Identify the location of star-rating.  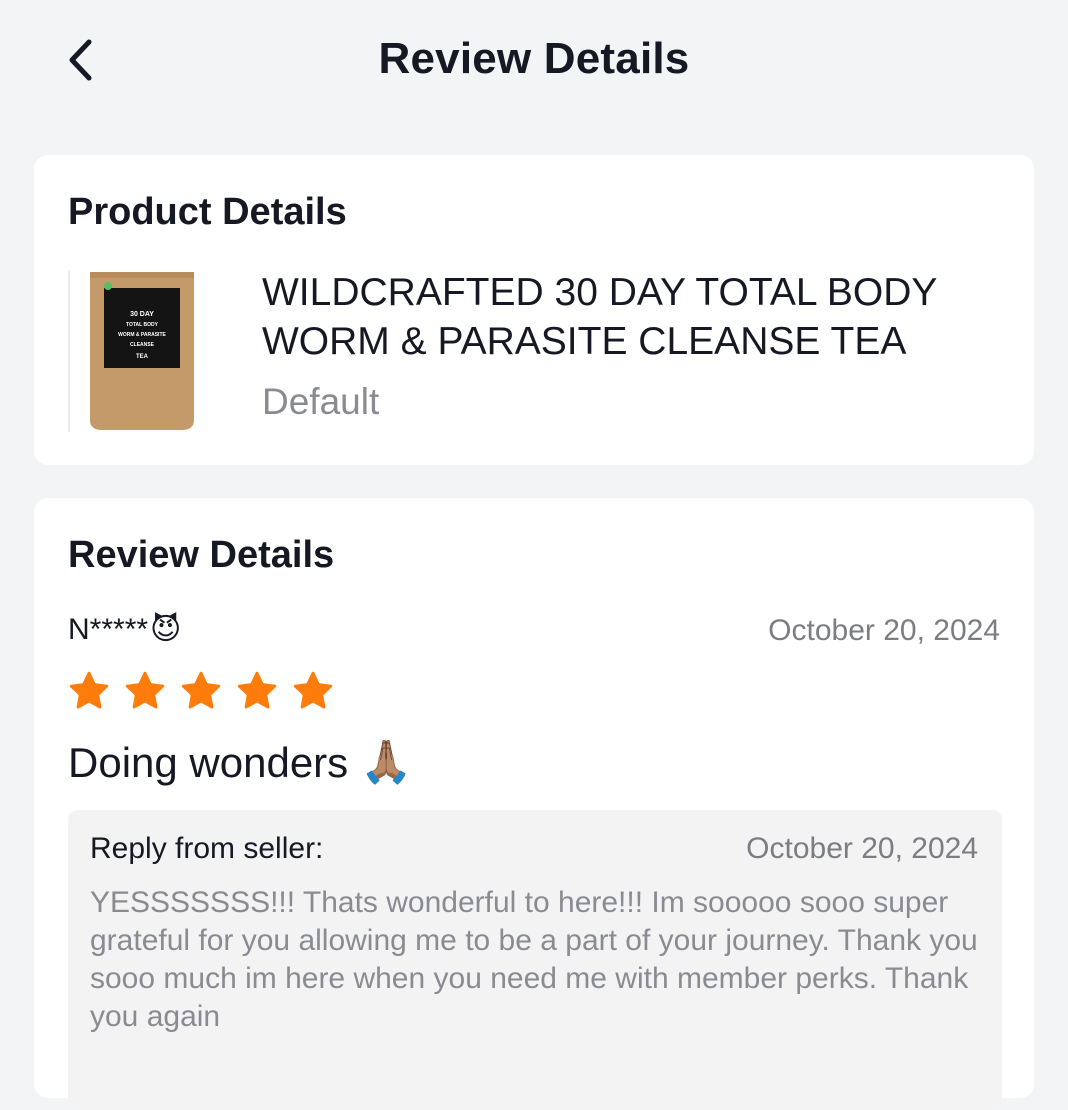
(201, 691).